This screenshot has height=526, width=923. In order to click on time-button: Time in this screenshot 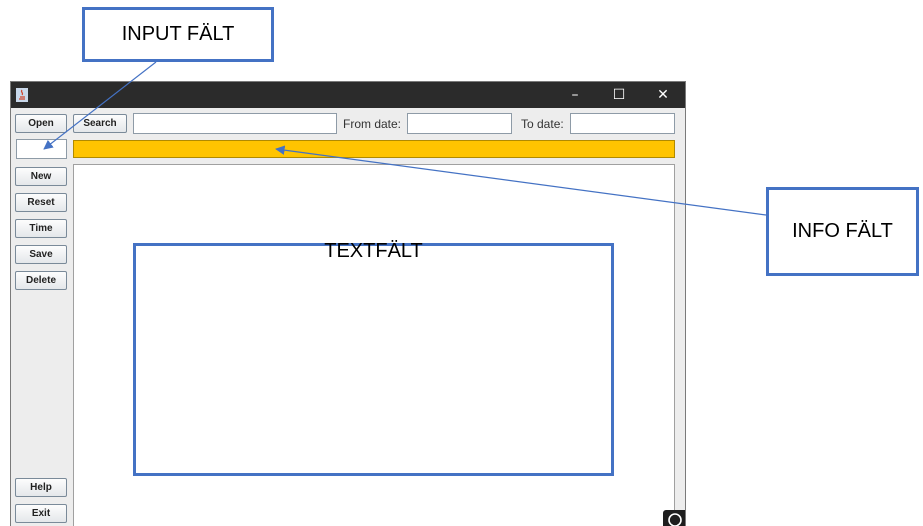, I will do `click(41, 228)`.